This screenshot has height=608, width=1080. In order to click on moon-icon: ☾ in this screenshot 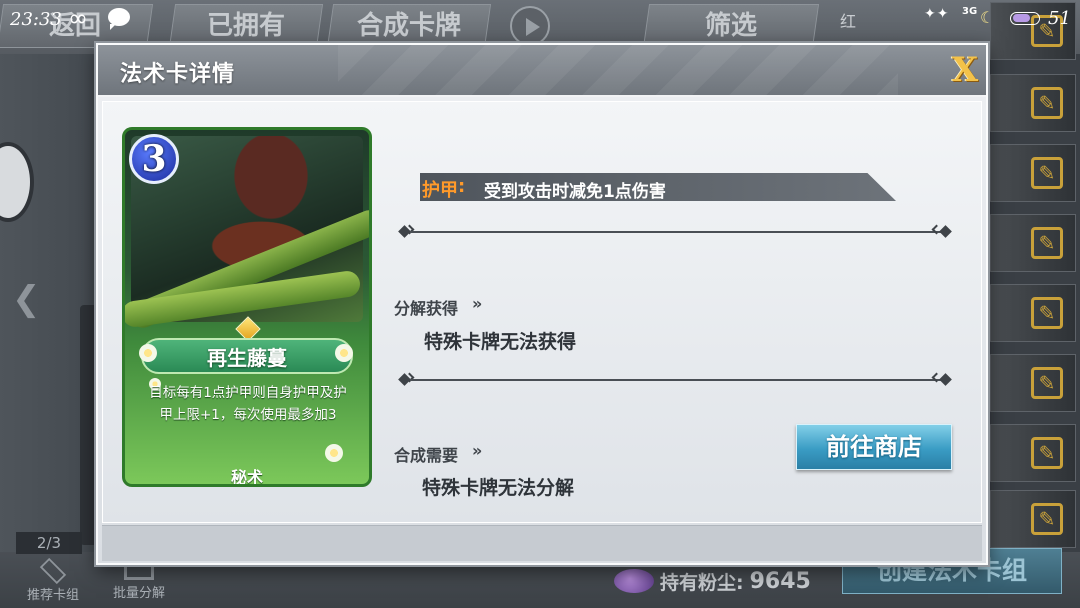, I will do `click(987, 17)`.